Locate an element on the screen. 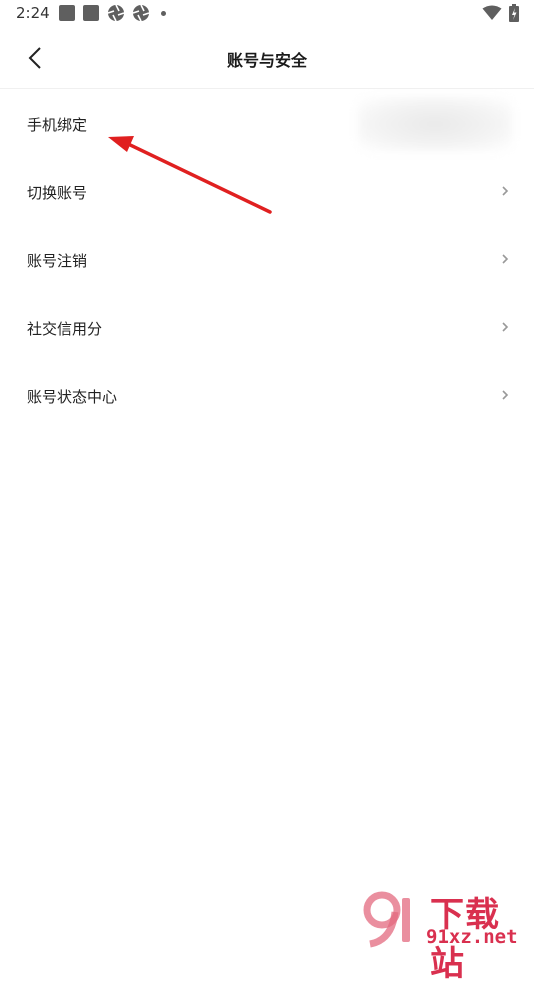 The width and height of the screenshot is (534, 985). status-time: 2:24 is located at coordinates (33, 13).